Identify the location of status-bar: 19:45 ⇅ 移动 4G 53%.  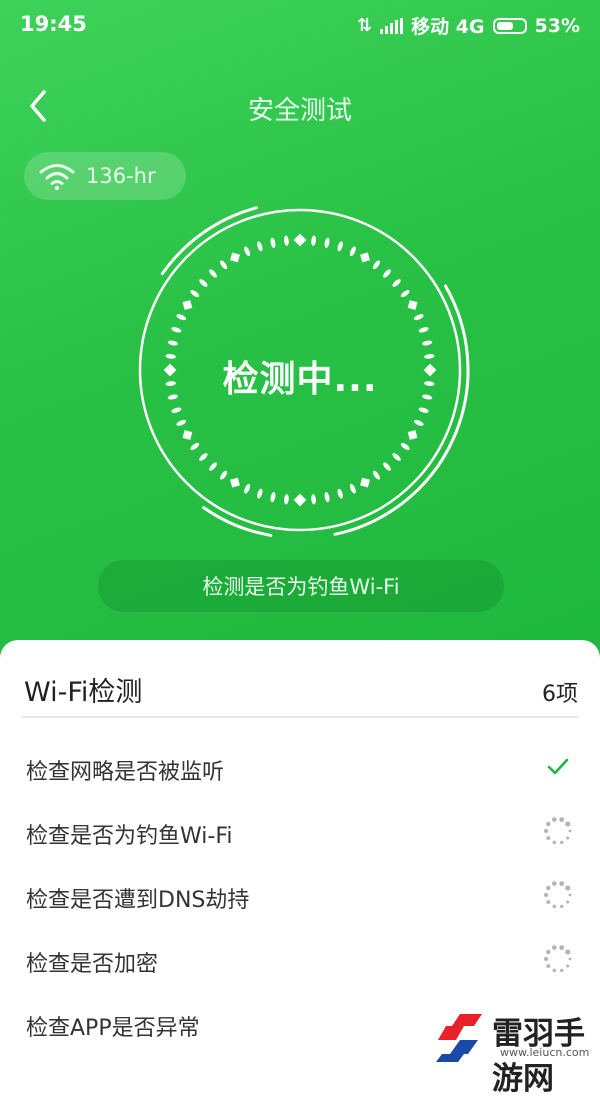
(300, 24).